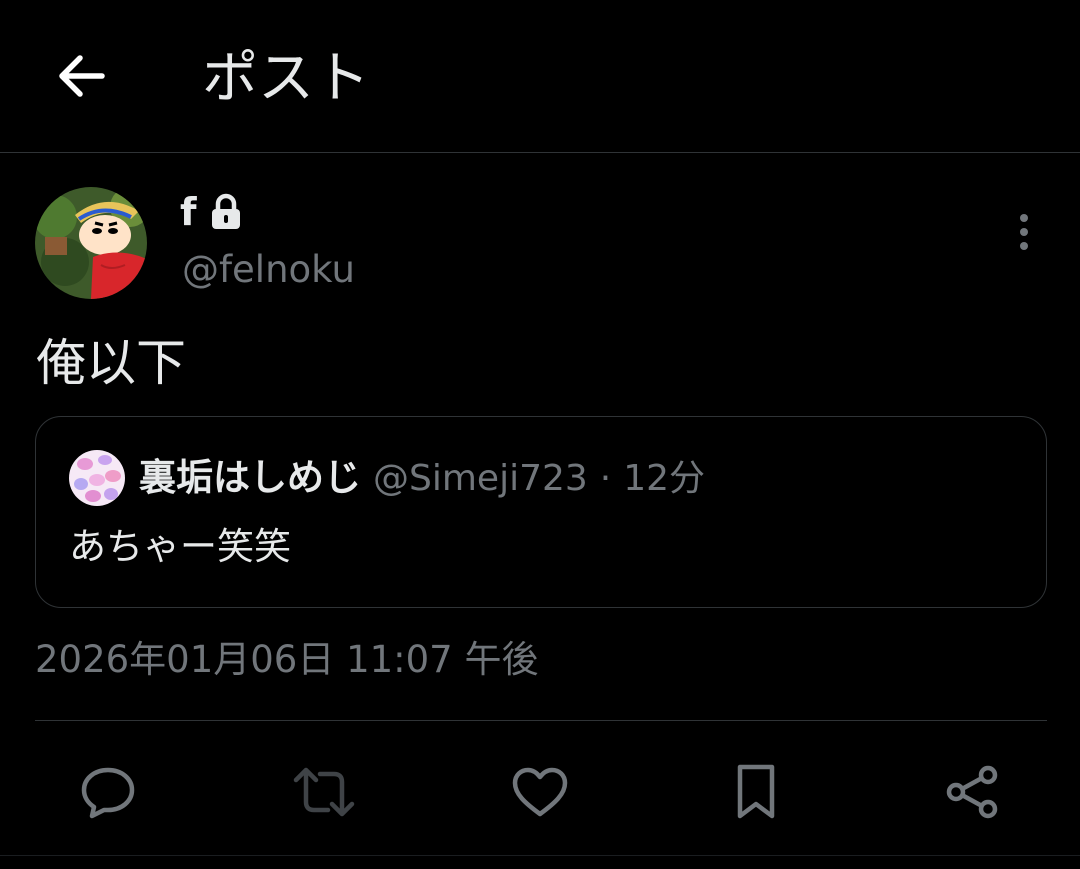 This screenshot has width=1080, height=869. I want to click on back-button, so click(80, 76).